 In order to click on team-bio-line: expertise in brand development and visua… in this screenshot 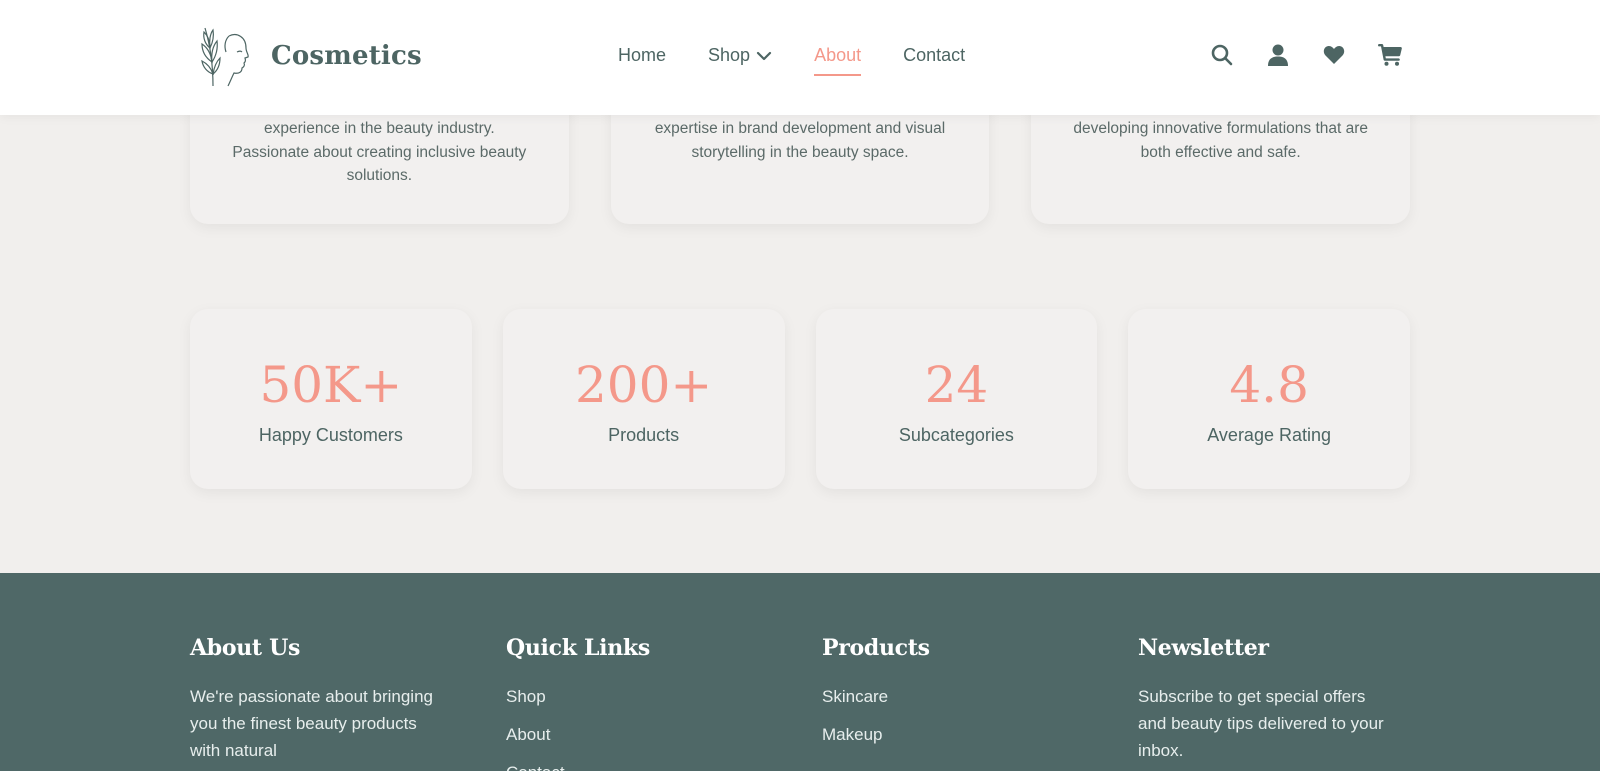, I will do `click(800, 128)`.